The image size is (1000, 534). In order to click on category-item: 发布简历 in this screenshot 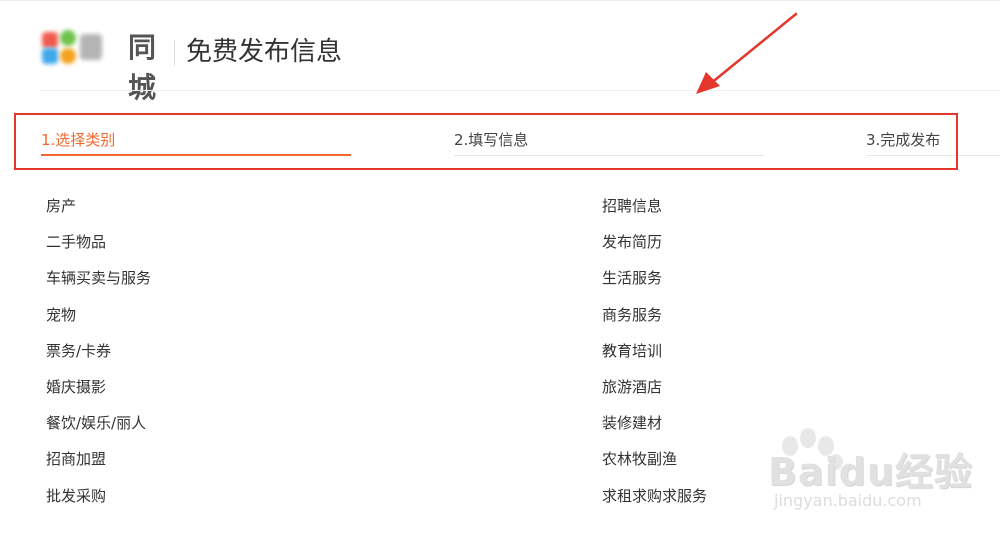, I will do `click(654, 242)`.